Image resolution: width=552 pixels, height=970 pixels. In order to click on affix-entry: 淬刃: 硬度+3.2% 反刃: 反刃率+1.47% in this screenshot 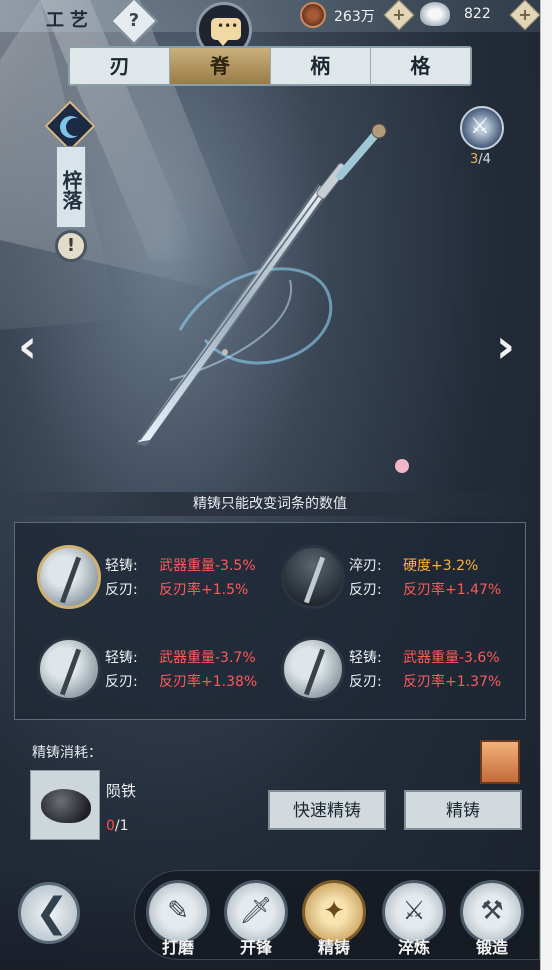, I will do `click(397, 581)`.